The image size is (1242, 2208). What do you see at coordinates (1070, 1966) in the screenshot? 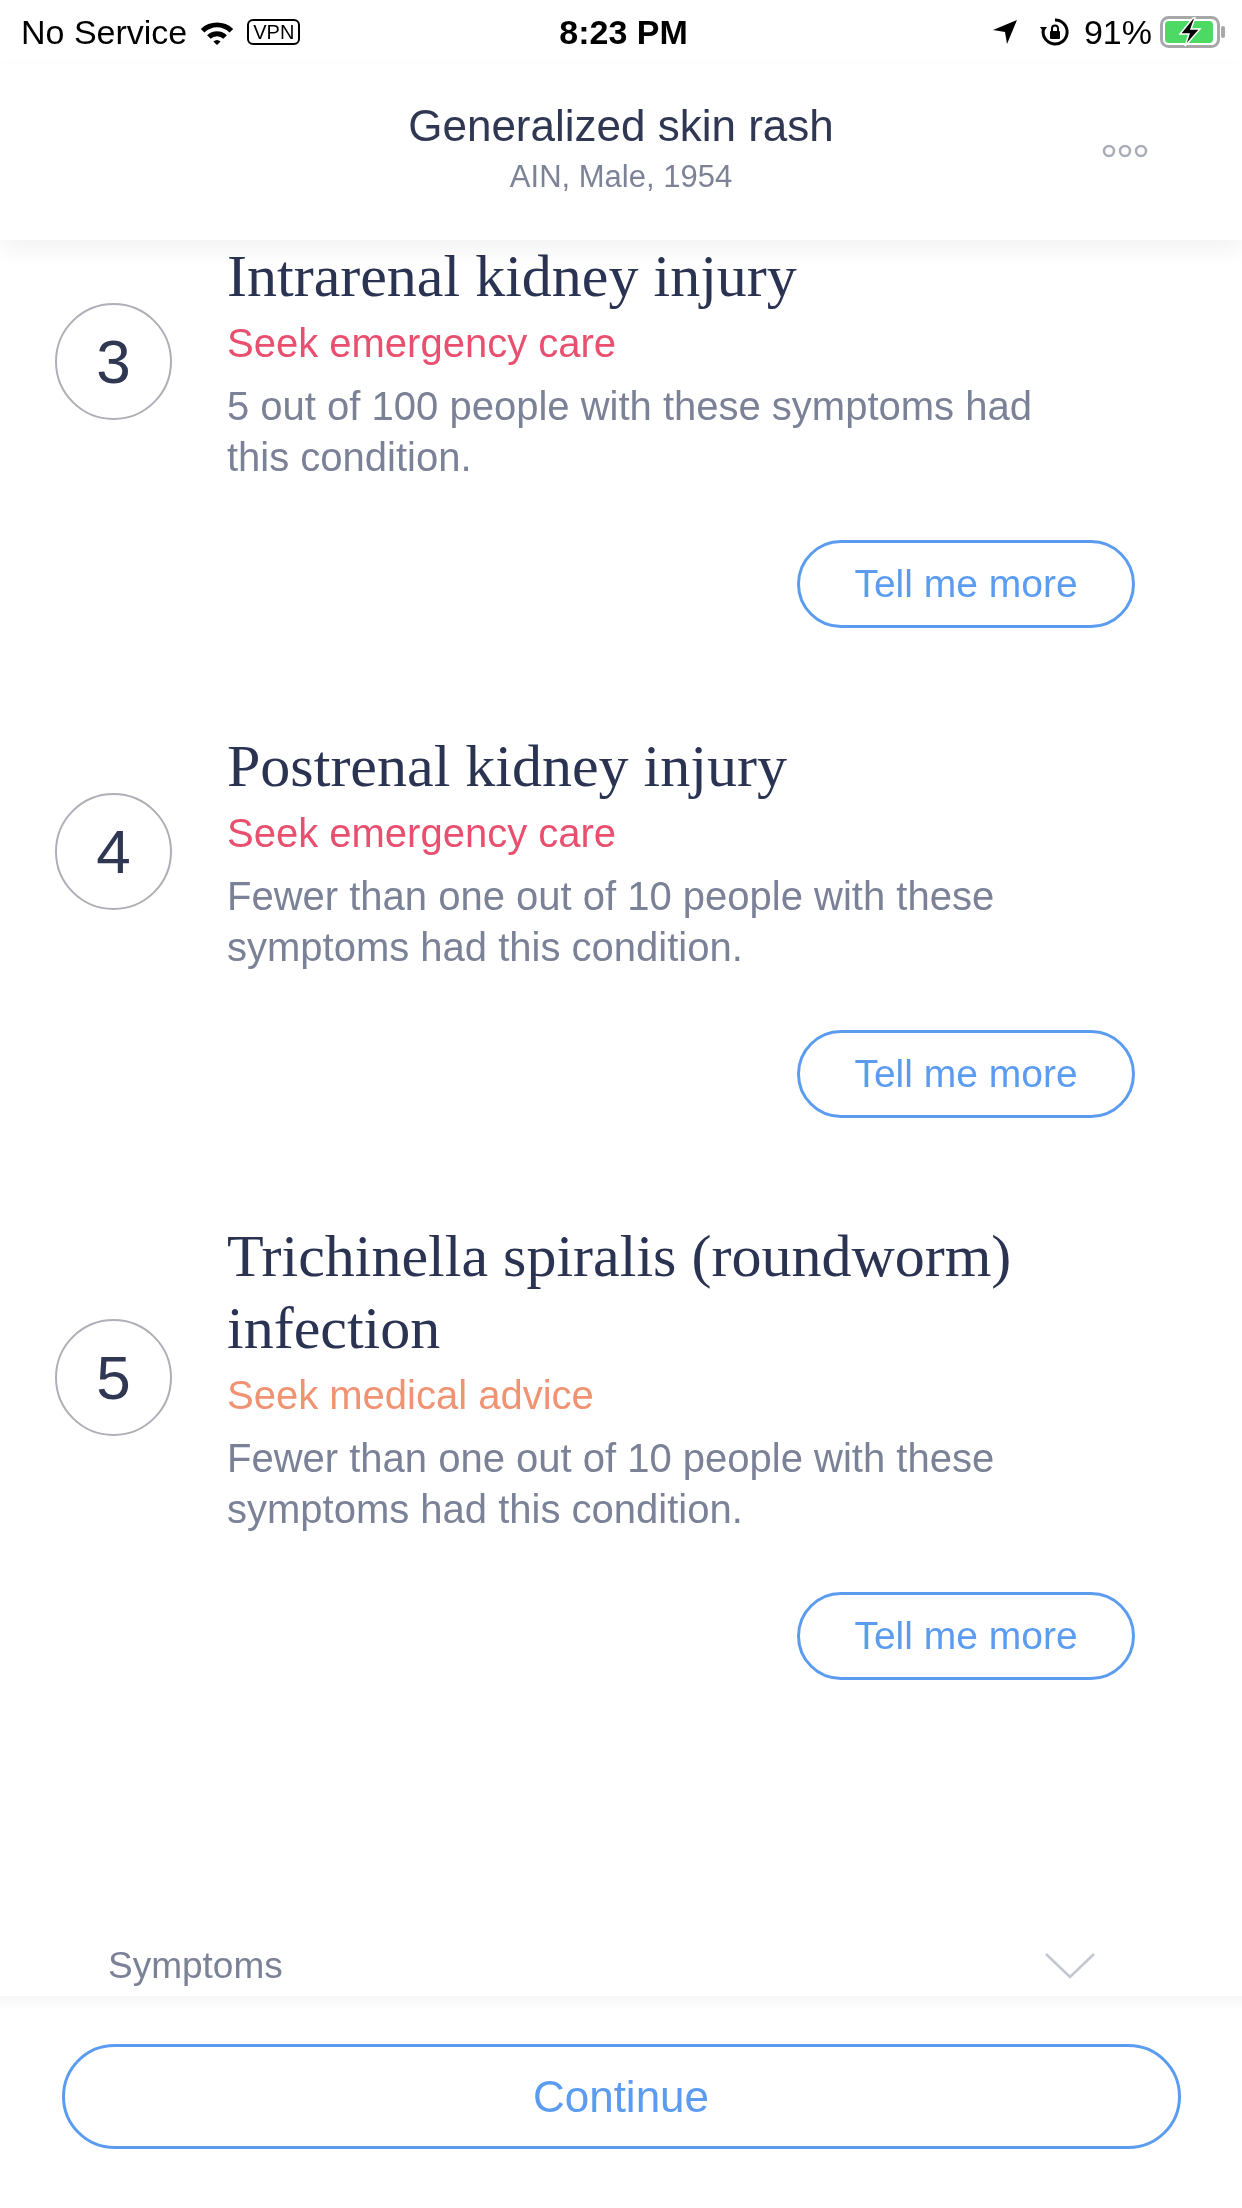
I see `chevron-down-icon` at bounding box center [1070, 1966].